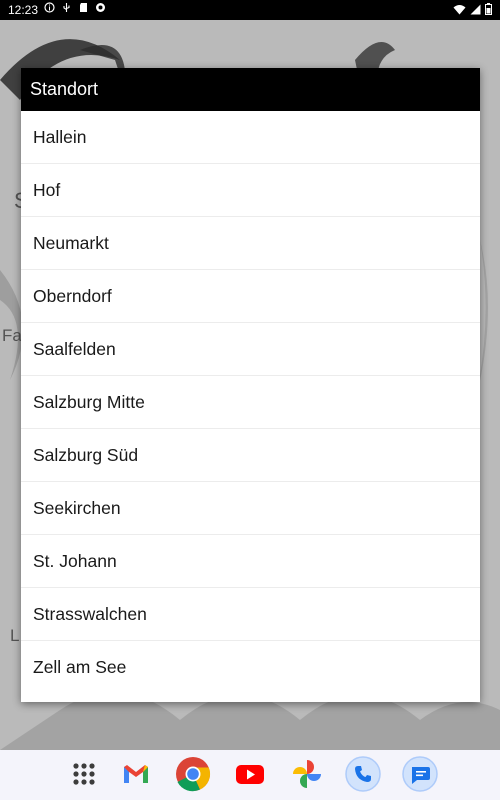 The width and height of the screenshot is (500, 800). Describe the element at coordinates (250, 89) in the screenshot. I see `dialog-title: Standort` at that location.